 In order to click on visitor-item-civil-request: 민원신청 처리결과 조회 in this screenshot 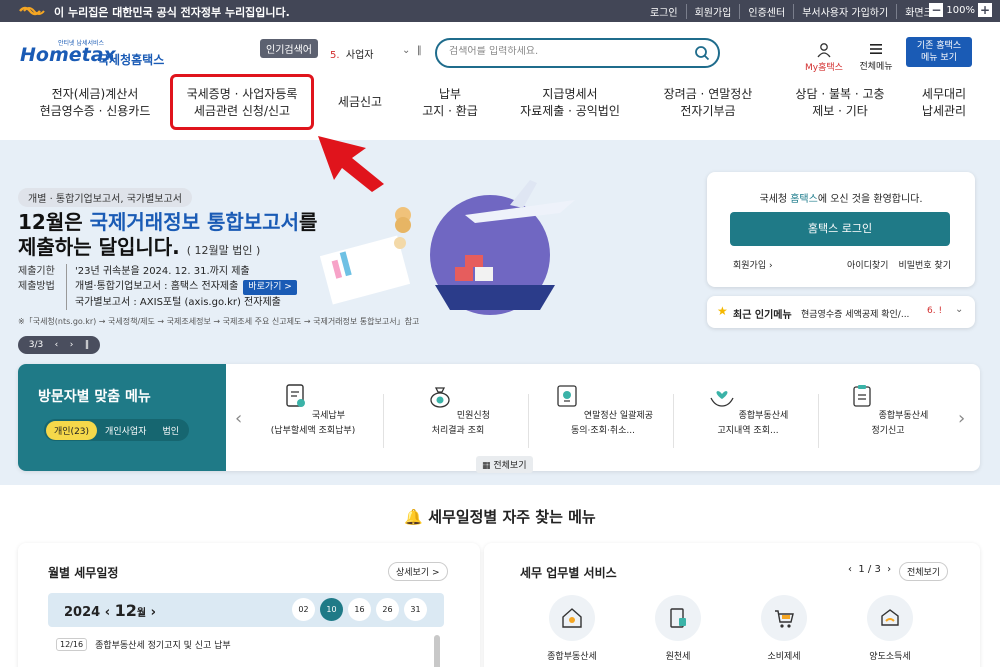, I will do `click(458, 410)`.